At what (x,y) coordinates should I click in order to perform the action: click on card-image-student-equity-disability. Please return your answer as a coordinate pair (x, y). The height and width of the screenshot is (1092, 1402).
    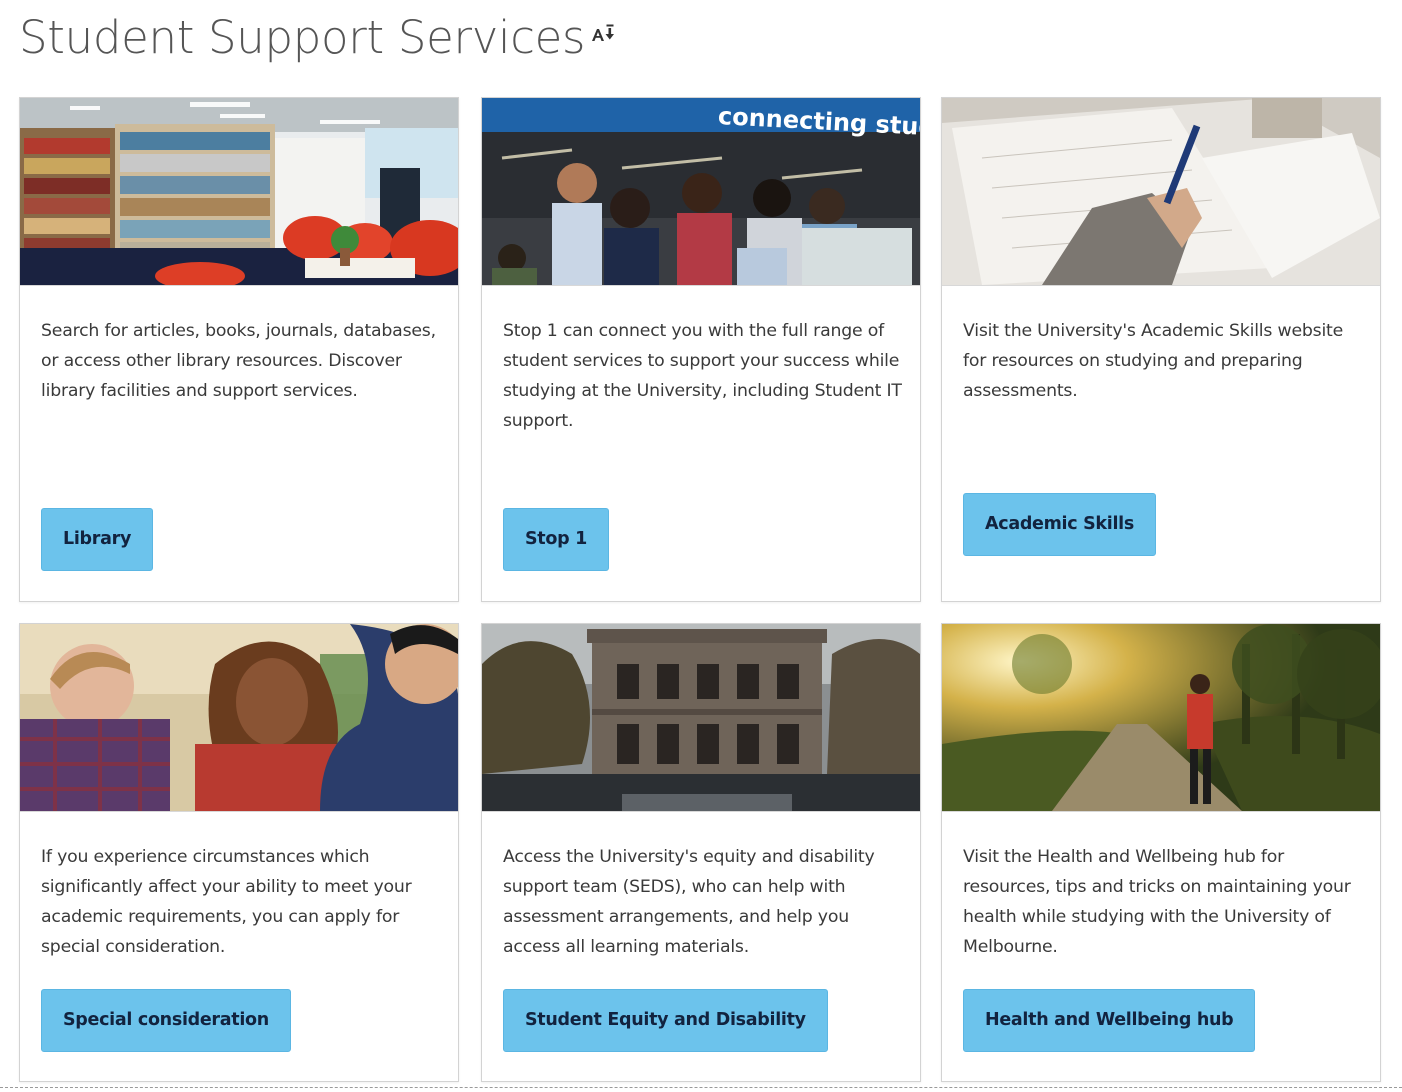
    Looking at the image, I should click on (701, 718).